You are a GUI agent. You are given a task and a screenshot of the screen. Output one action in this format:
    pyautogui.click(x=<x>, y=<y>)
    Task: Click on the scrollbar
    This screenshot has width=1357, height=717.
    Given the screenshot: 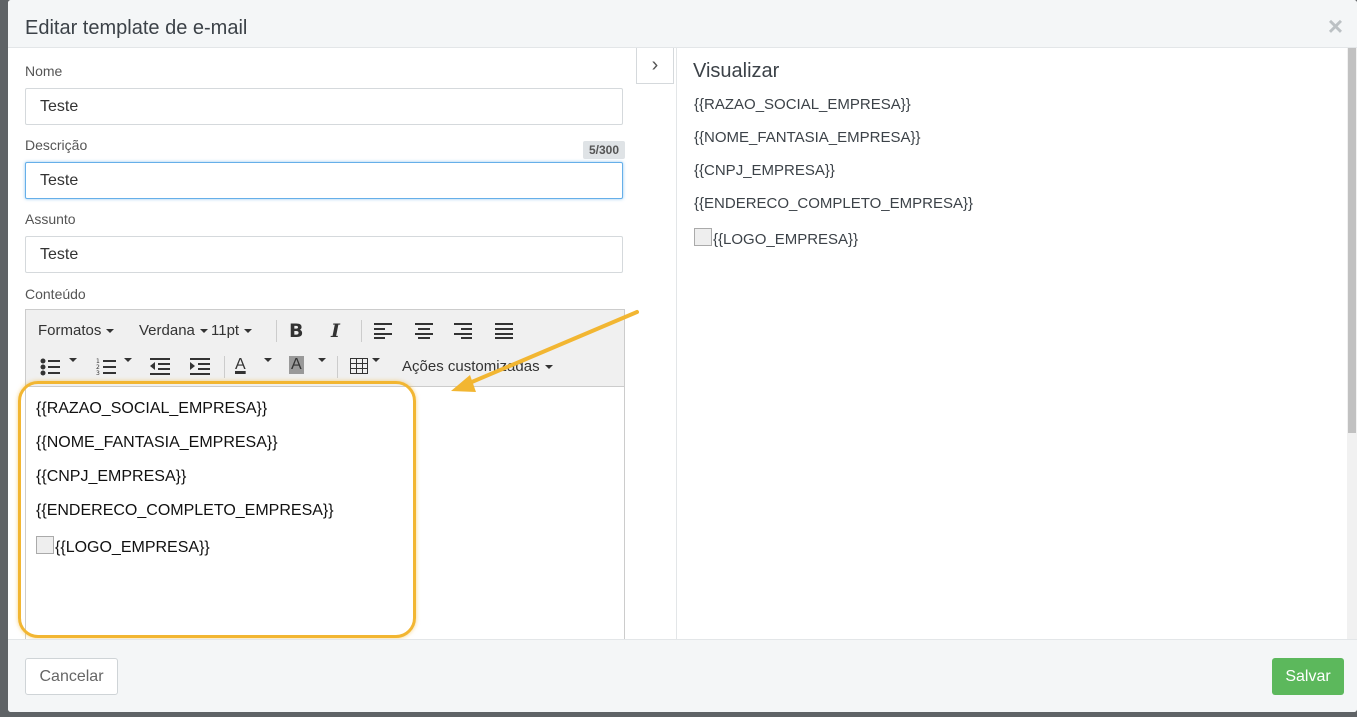 What is the action you would take?
    pyautogui.click(x=1352, y=343)
    